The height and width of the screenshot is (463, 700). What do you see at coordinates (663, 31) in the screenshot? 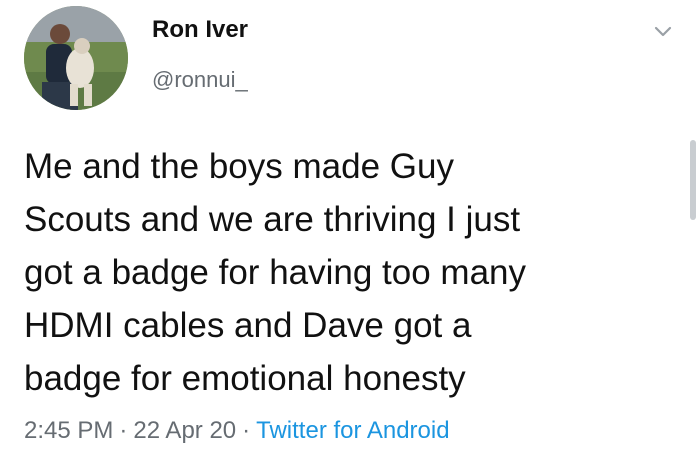
I see `chevron-down-icon` at bounding box center [663, 31].